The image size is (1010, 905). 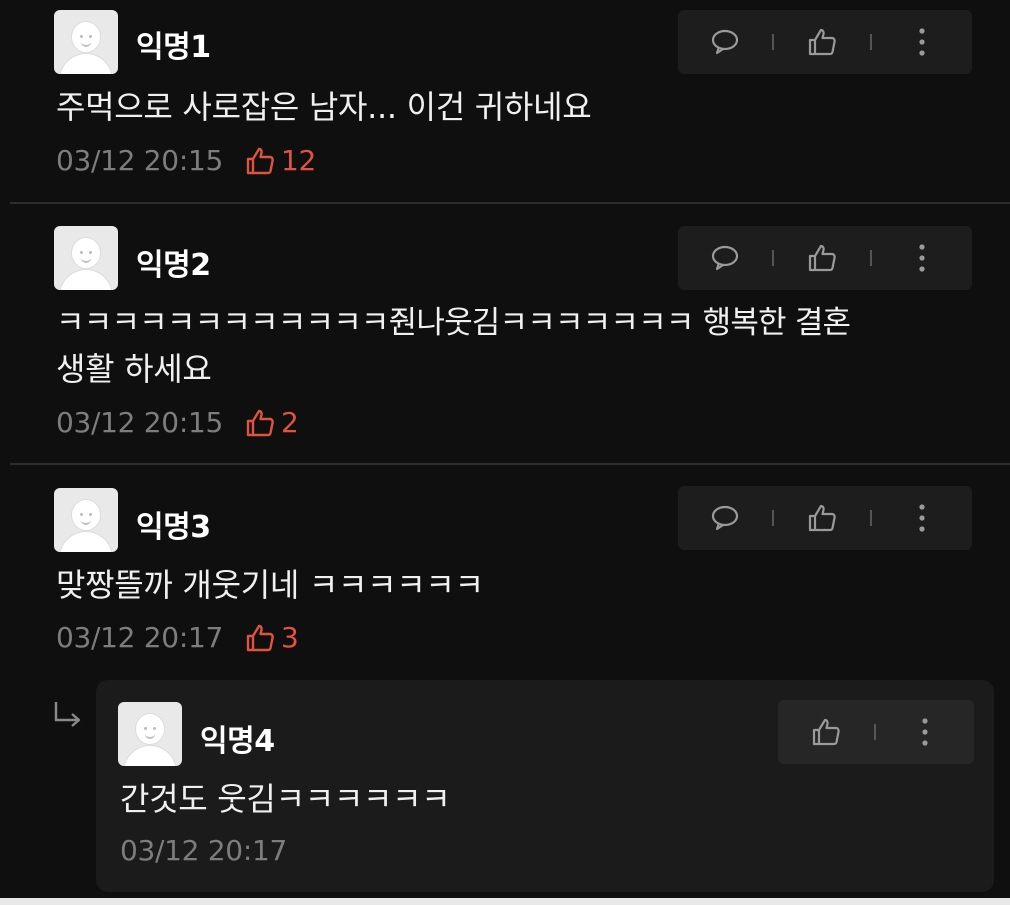 I want to click on reply-meta: 03/12 20:17, so click(x=203, y=850).